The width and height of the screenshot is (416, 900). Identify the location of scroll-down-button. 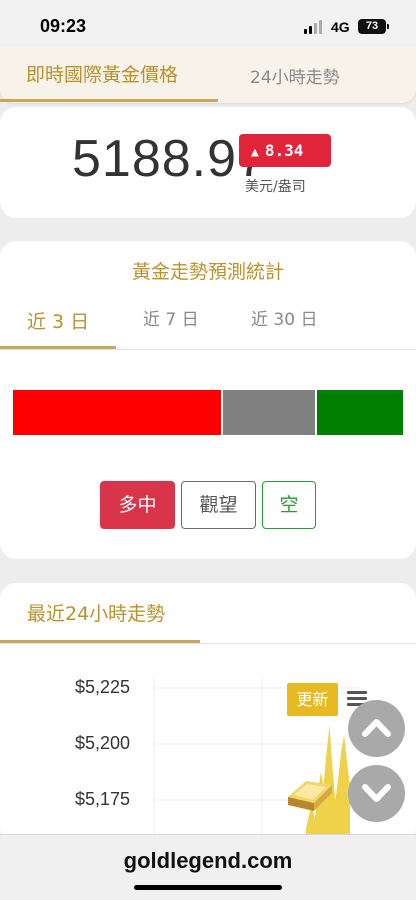
(376, 793).